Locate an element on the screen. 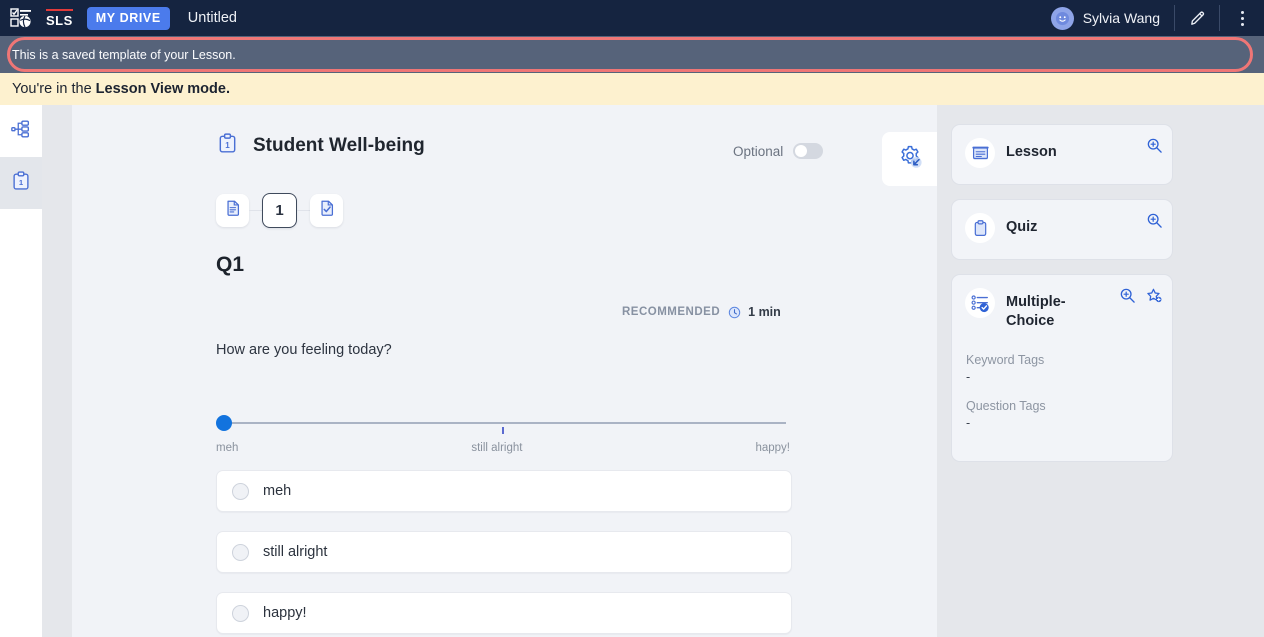 The image size is (1264, 637). quiz-card-actions is located at coordinates (1154, 223).